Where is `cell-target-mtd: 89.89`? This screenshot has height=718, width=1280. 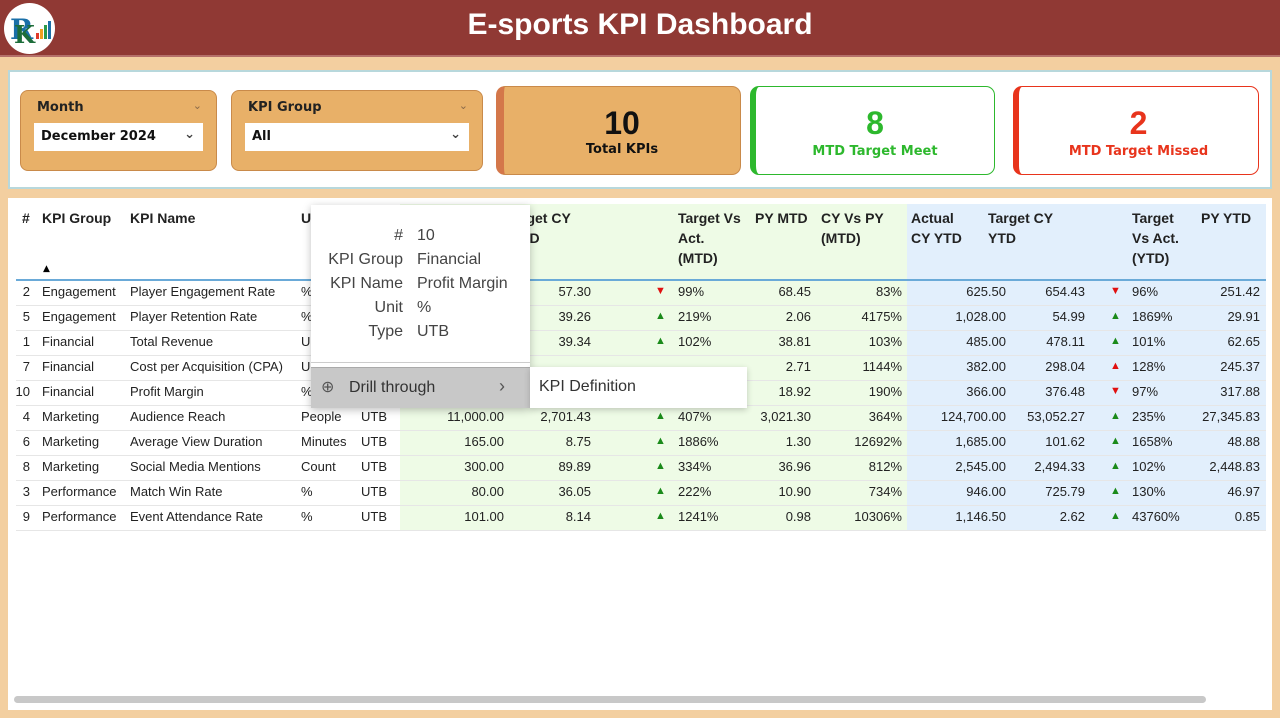 cell-target-mtd: 89.89 is located at coordinates (574, 466).